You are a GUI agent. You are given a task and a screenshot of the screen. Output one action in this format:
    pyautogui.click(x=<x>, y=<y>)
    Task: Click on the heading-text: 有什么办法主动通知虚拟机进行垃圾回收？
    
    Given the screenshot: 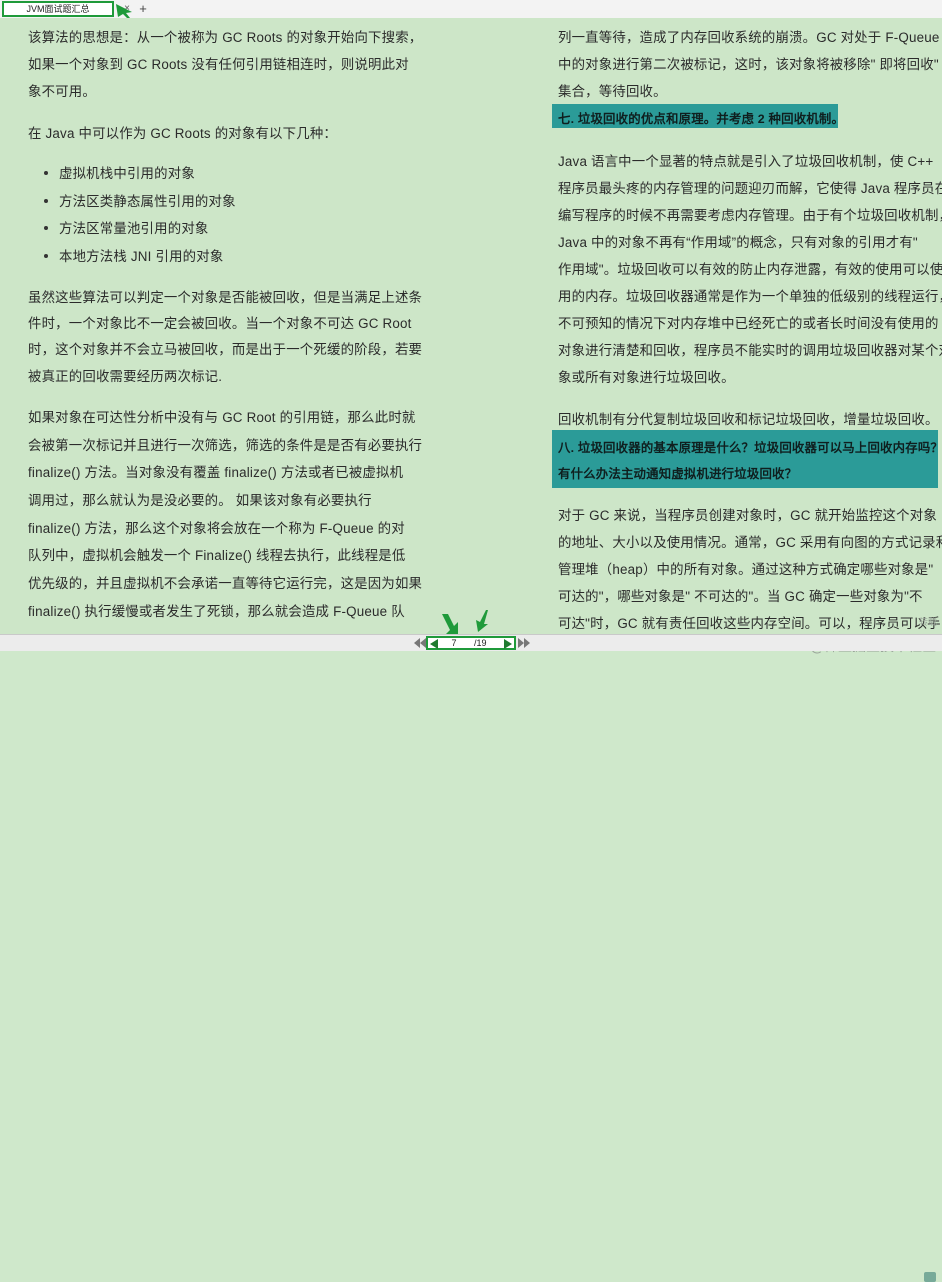 What is the action you would take?
    pyautogui.click(x=678, y=474)
    